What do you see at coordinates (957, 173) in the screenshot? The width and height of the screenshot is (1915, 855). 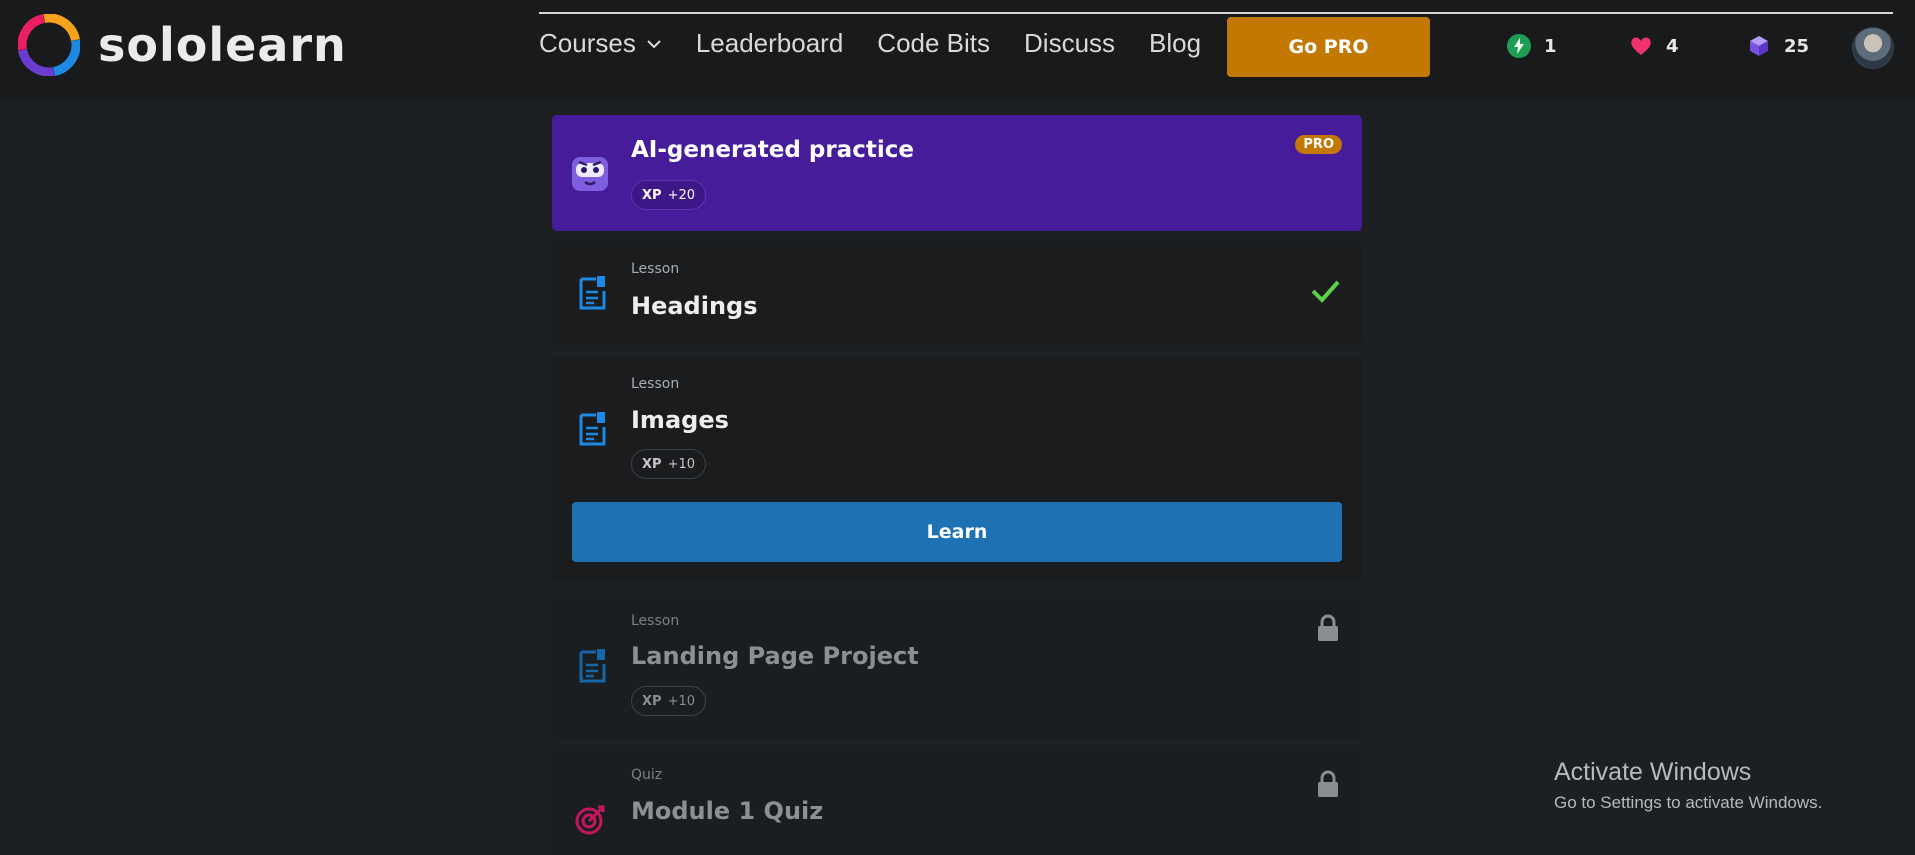 I see `ai-practice-card: AI-generated practice PRO XP +20` at bounding box center [957, 173].